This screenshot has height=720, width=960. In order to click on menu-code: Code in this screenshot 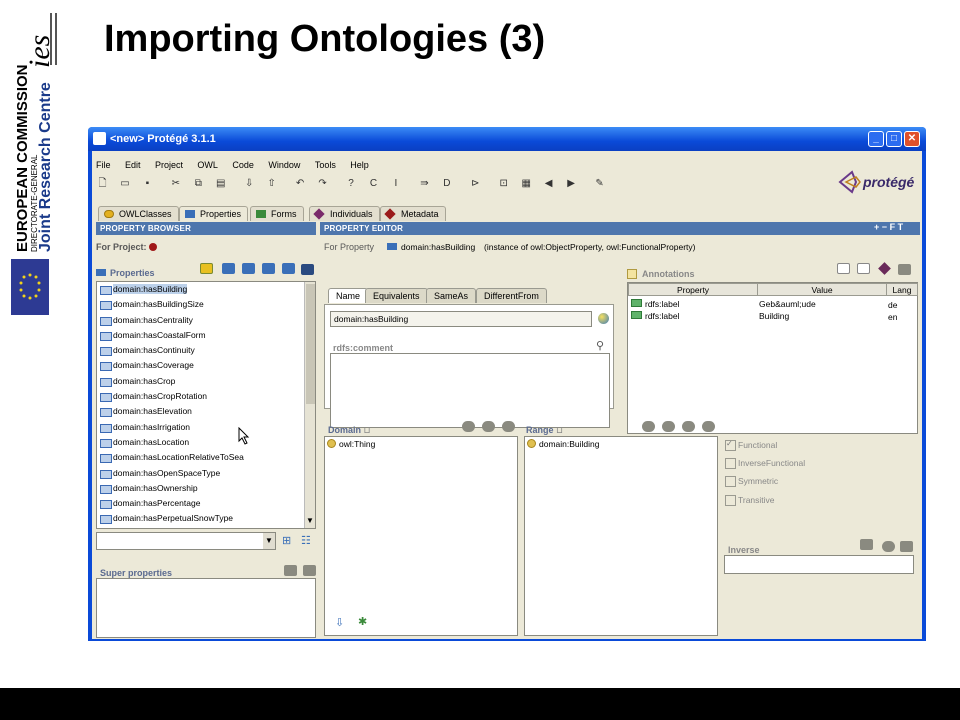, I will do `click(243, 165)`.